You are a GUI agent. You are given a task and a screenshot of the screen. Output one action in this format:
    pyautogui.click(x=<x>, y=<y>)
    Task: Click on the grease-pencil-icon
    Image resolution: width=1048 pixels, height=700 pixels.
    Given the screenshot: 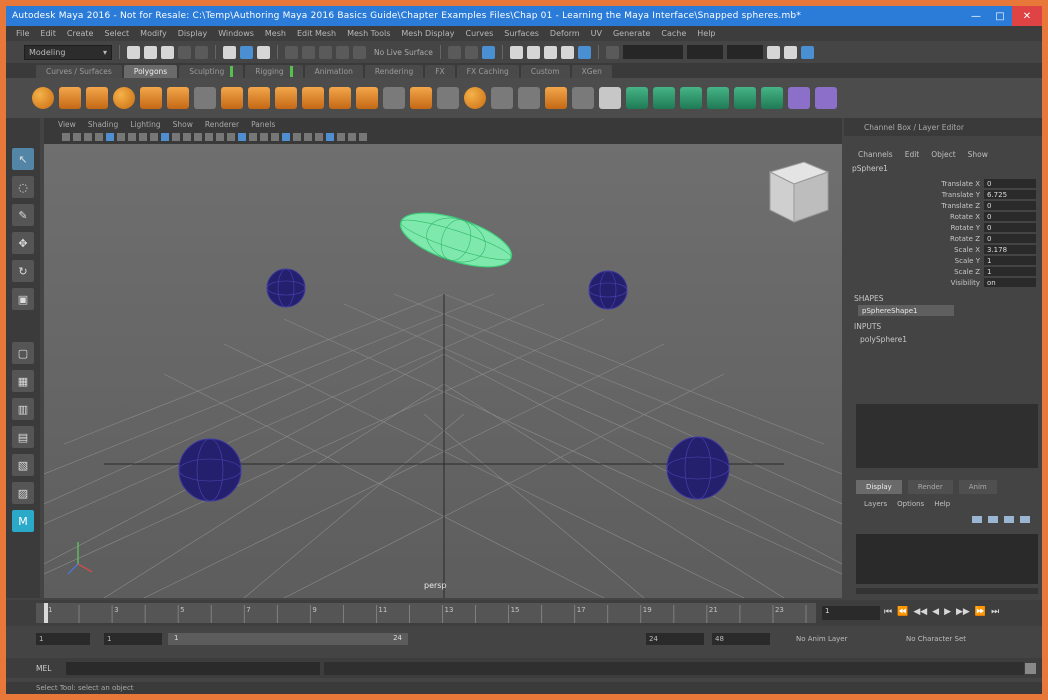 What is the action you would take?
    pyautogui.click(x=121, y=137)
    